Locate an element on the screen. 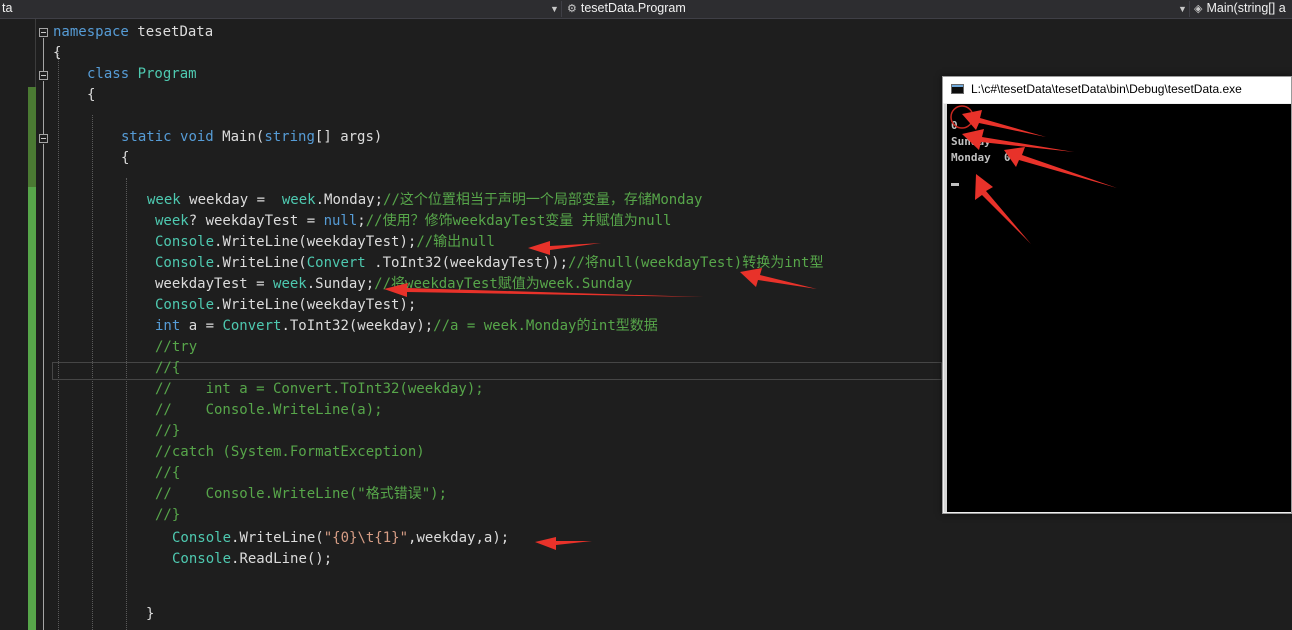 This screenshot has height=630, width=1292. code-line: static void Main(string[] args) is located at coordinates (251, 137).